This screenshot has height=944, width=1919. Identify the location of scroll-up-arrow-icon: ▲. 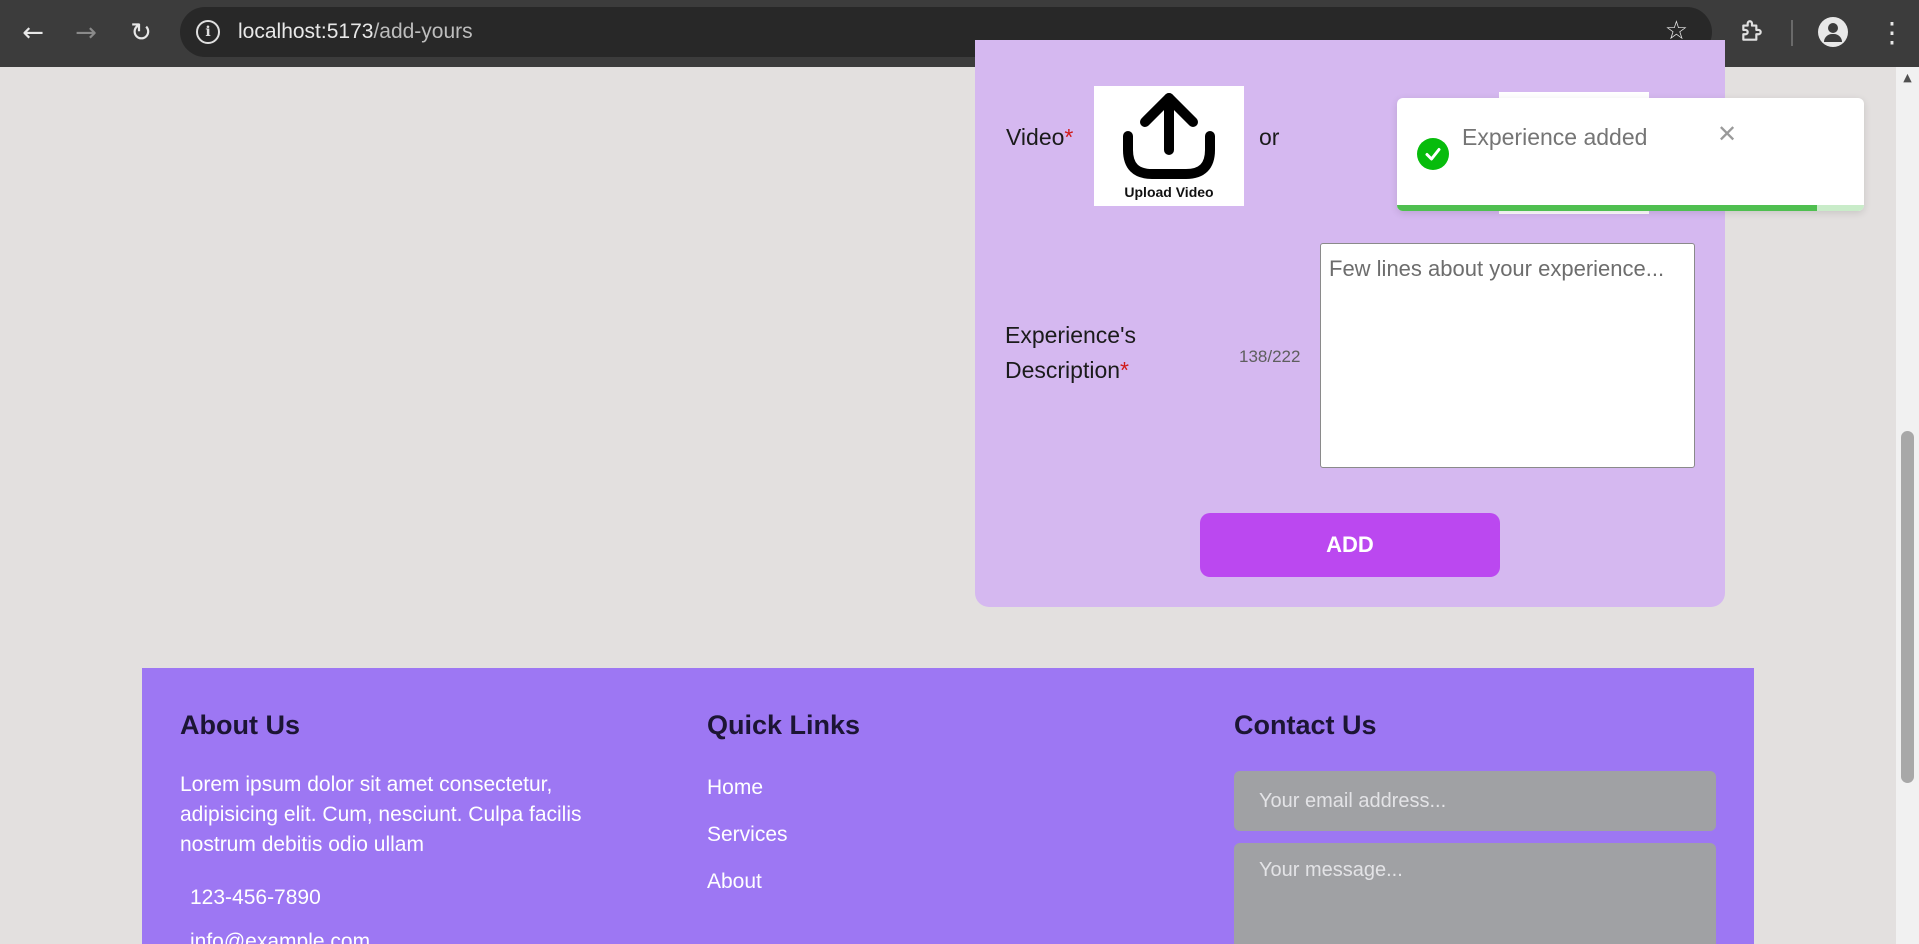
(1907, 77).